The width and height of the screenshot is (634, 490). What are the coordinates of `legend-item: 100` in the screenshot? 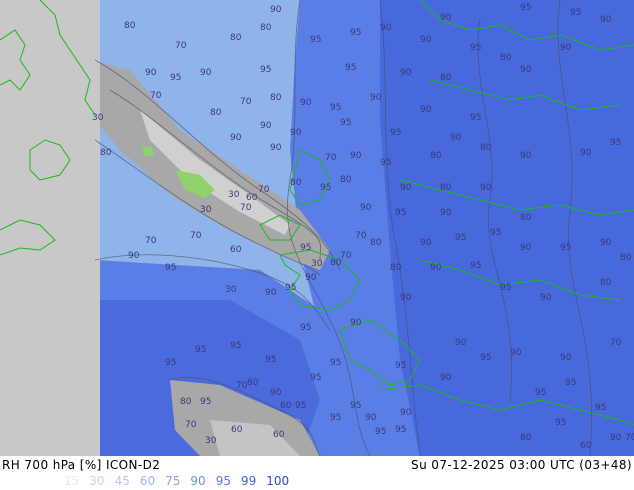 It's located at (278, 481).